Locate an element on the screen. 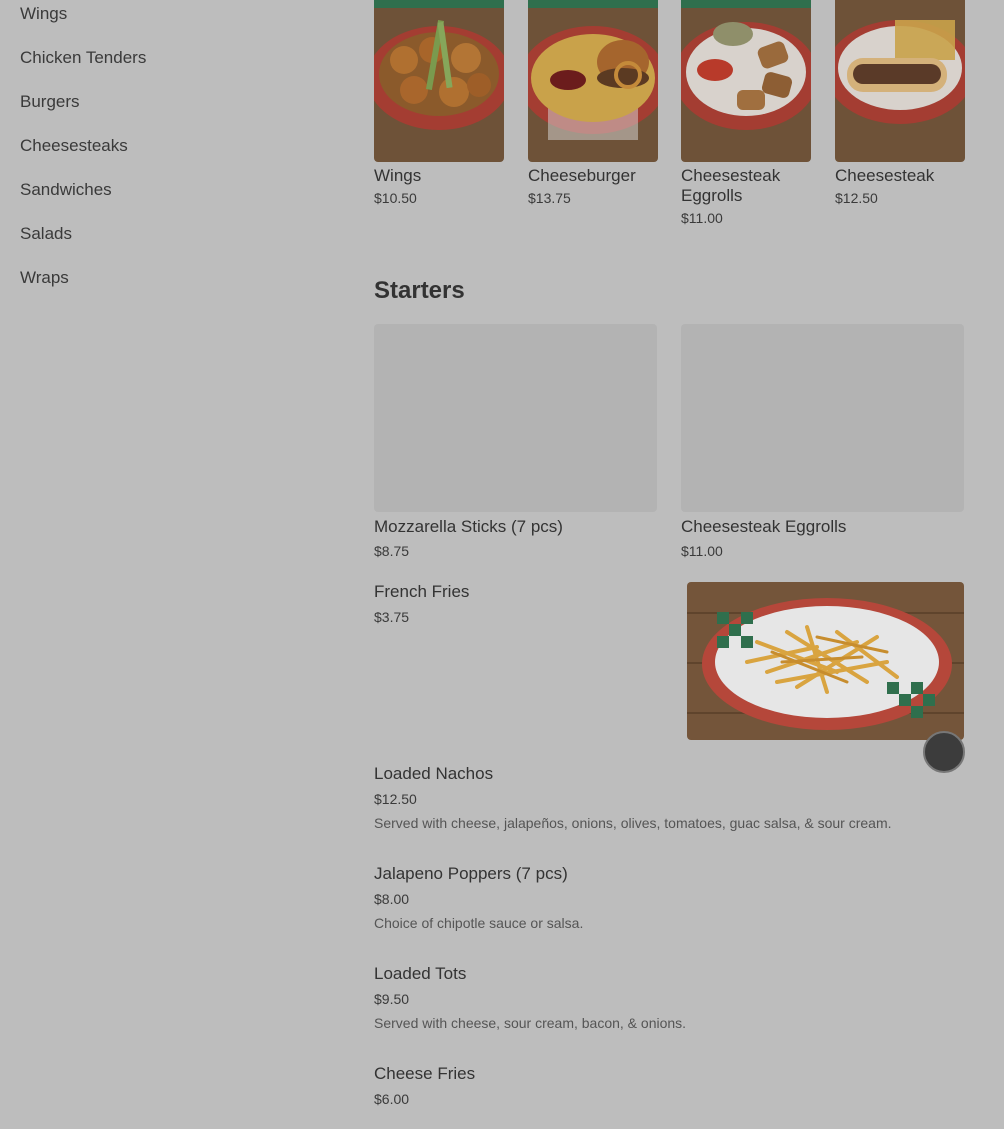 The width and height of the screenshot is (1004, 1129). featured-card-cheesesteak-eggrolls: Cheesesteak Eggrolls $11.00 is located at coordinates (746, 113).